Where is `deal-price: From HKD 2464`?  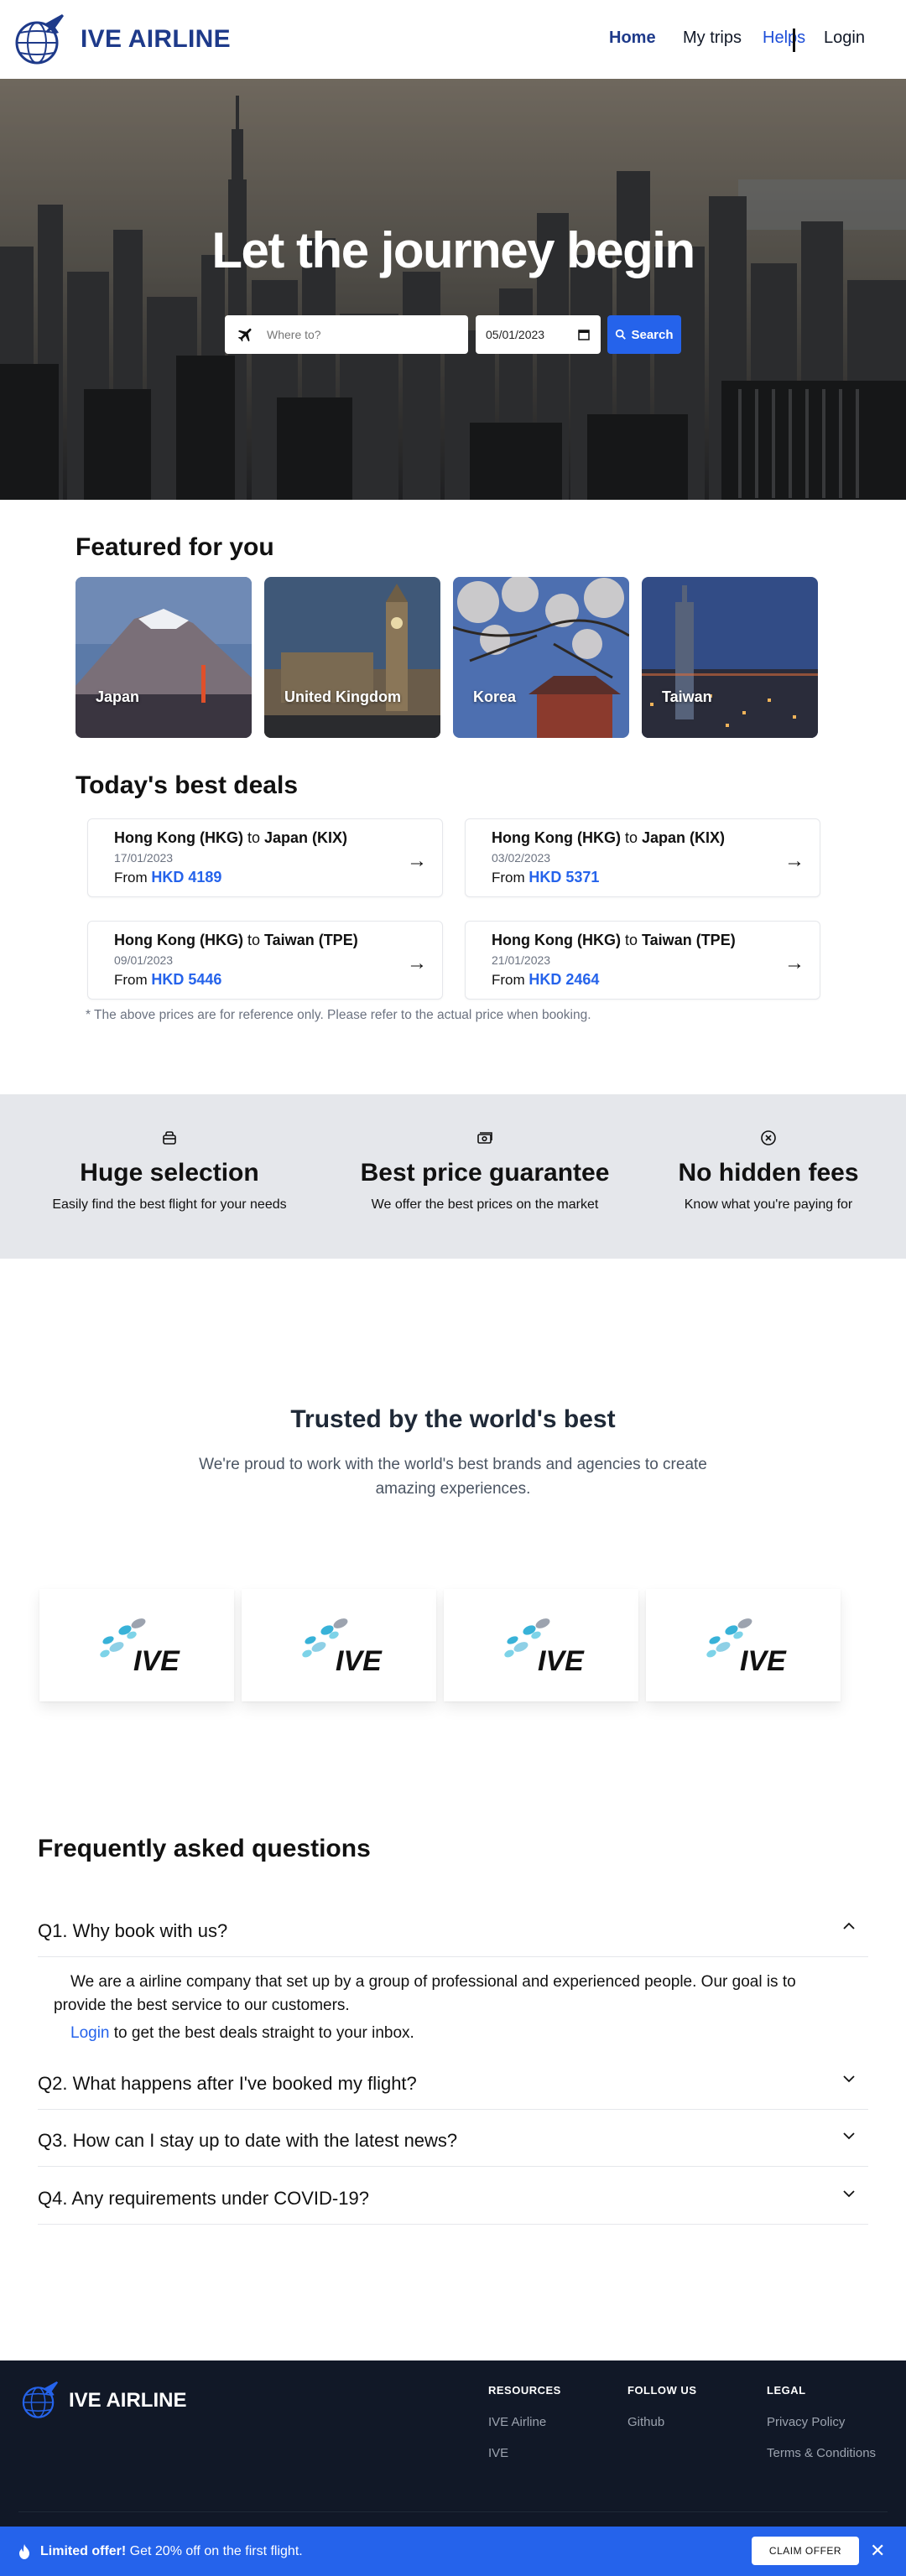
deal-price: From HKD 2464 is located at coordinates (546, 980).